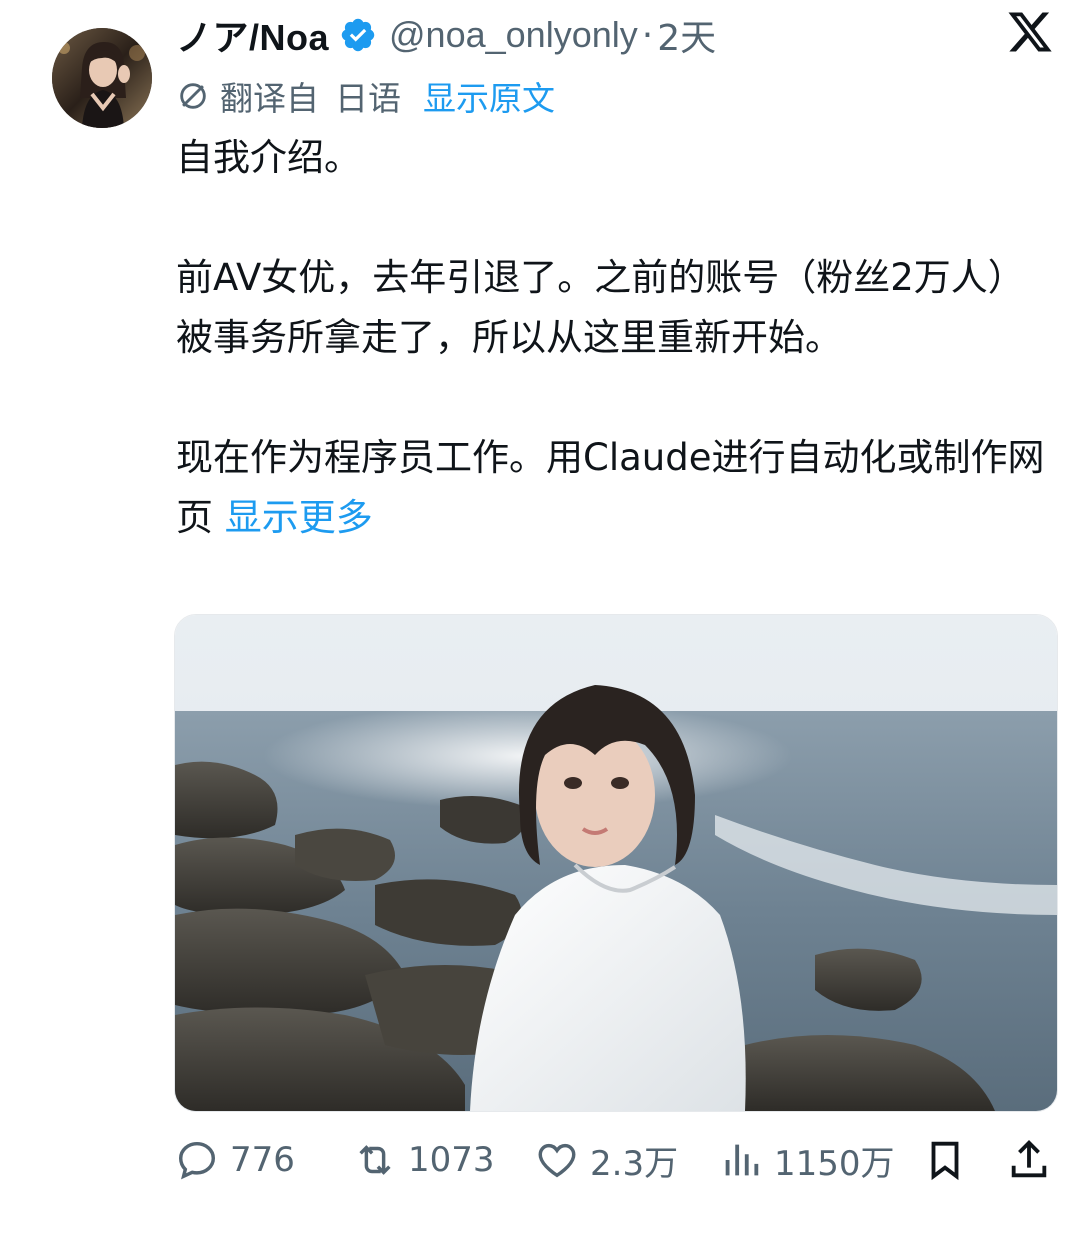 This screenshot has width=1080, height=1234. What do you see at coordinates (834, 1163) in the screenshot?
I see `views-count: 1150万` at bounding box center [834, 1163].